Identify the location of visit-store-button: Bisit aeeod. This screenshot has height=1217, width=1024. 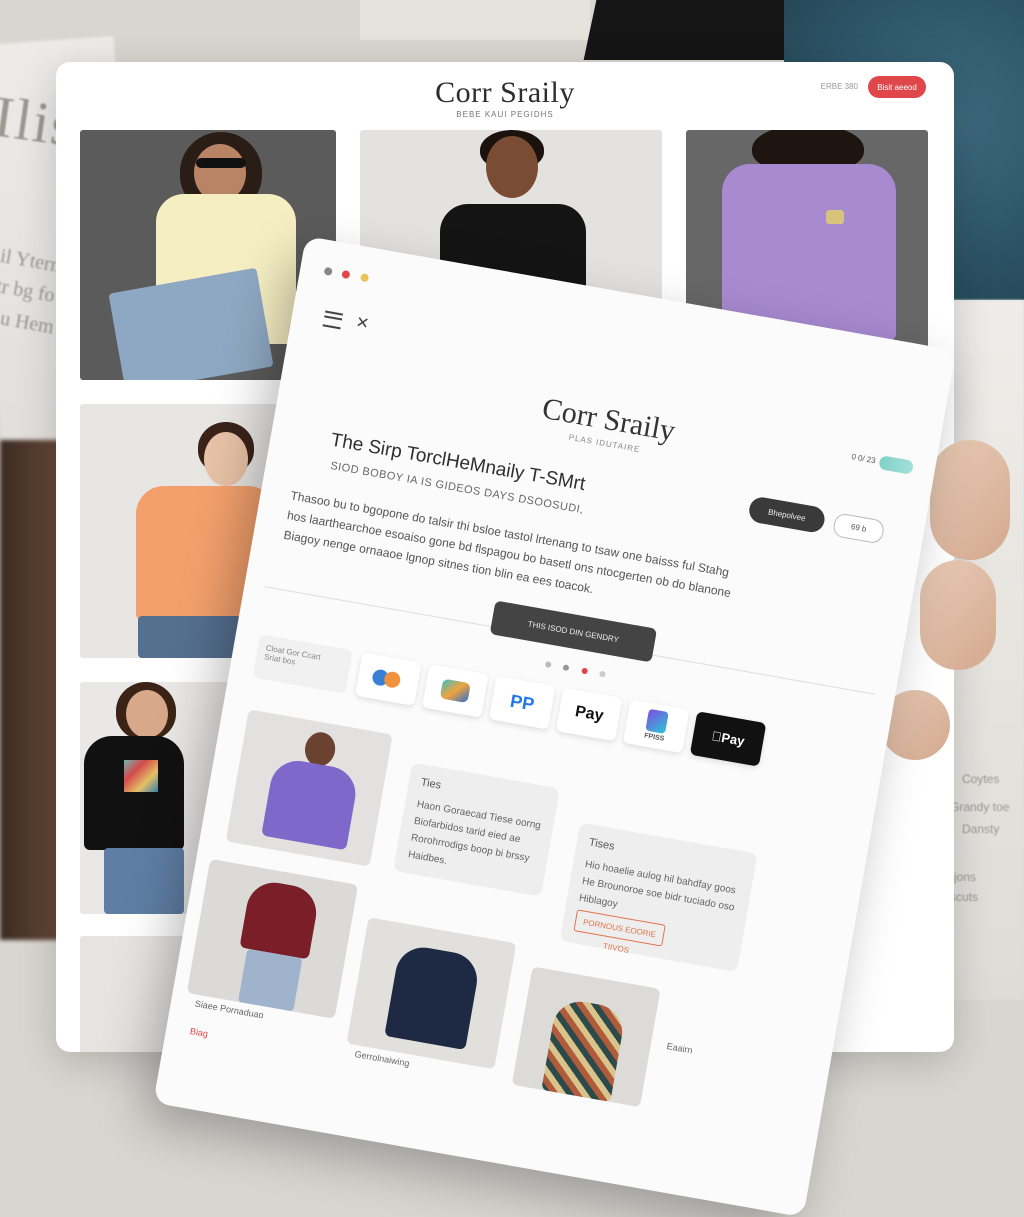
(897, 87).